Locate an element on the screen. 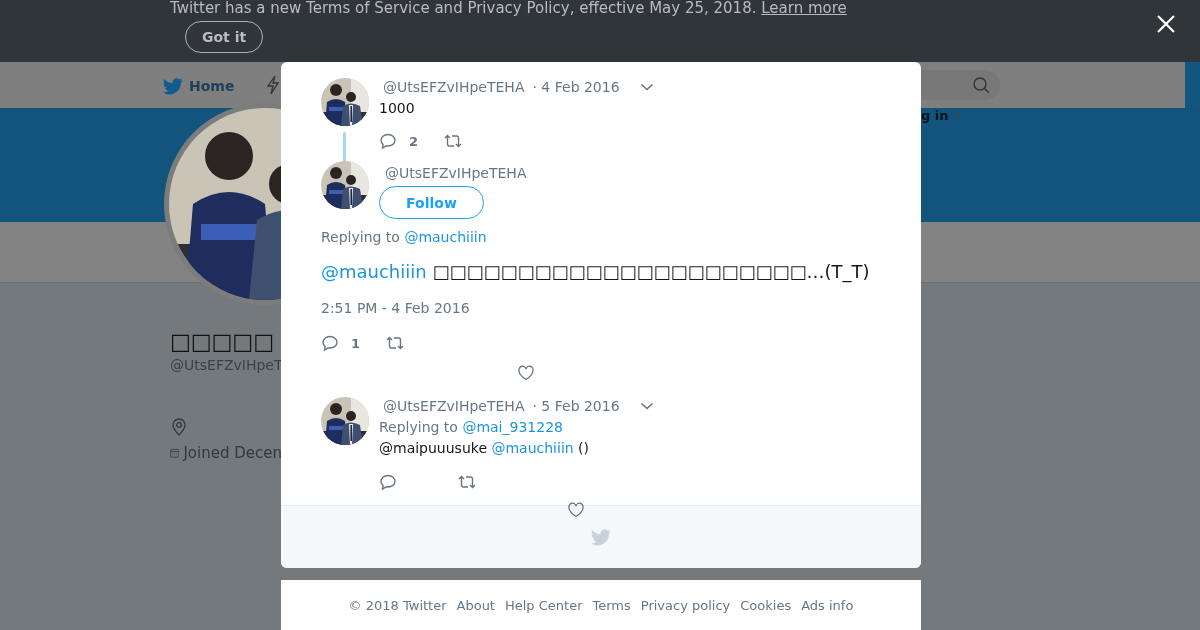  reply-count: 1 is located at coordinates (356, 343).